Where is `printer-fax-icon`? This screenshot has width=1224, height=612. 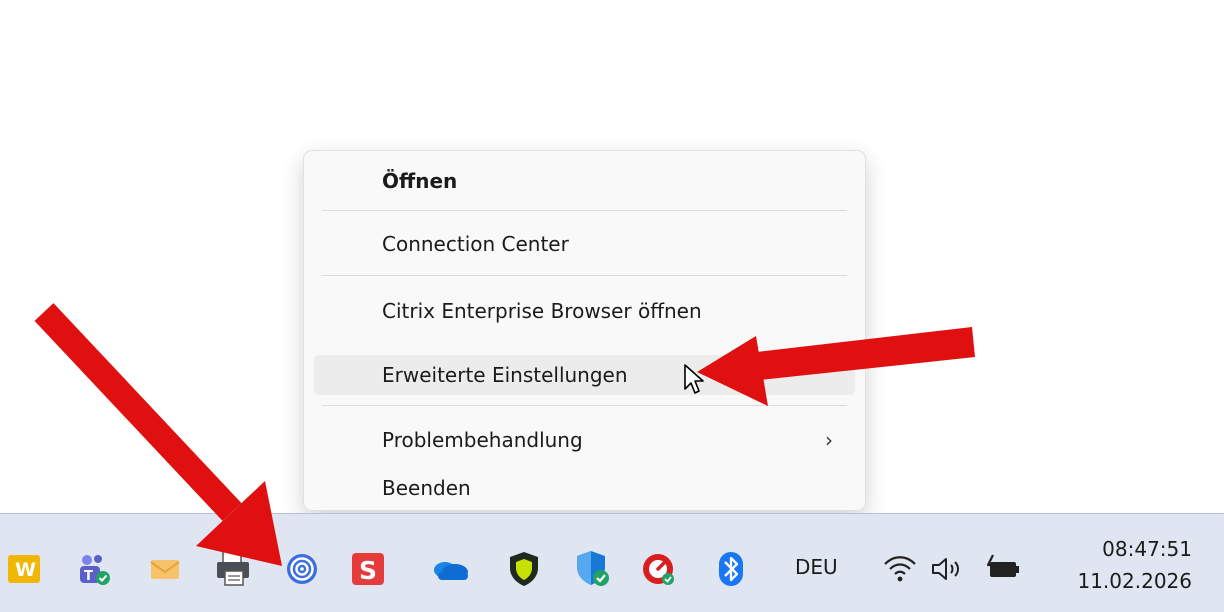 printer-fax-icon is located at coordinates (233, 568).